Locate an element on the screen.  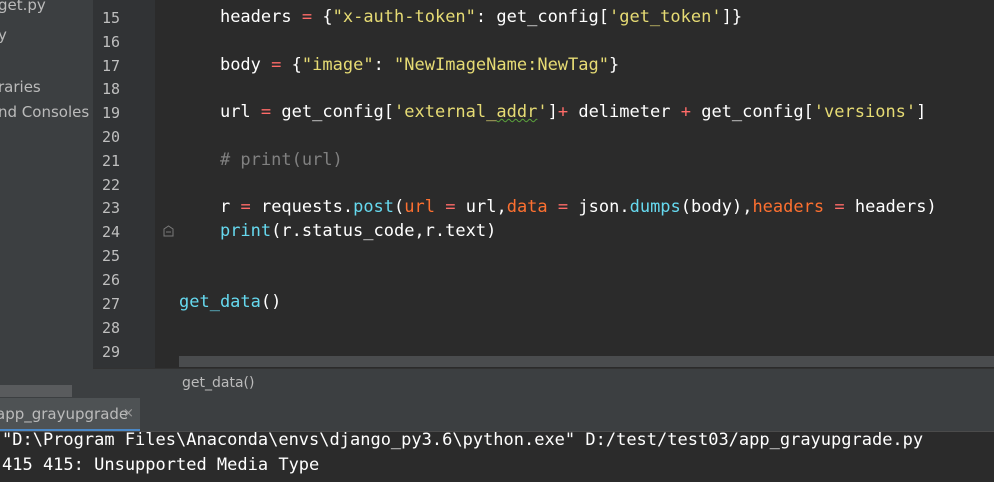
console-line: 415 415: Unsupported Media Type is located at coordinates (161, 465).